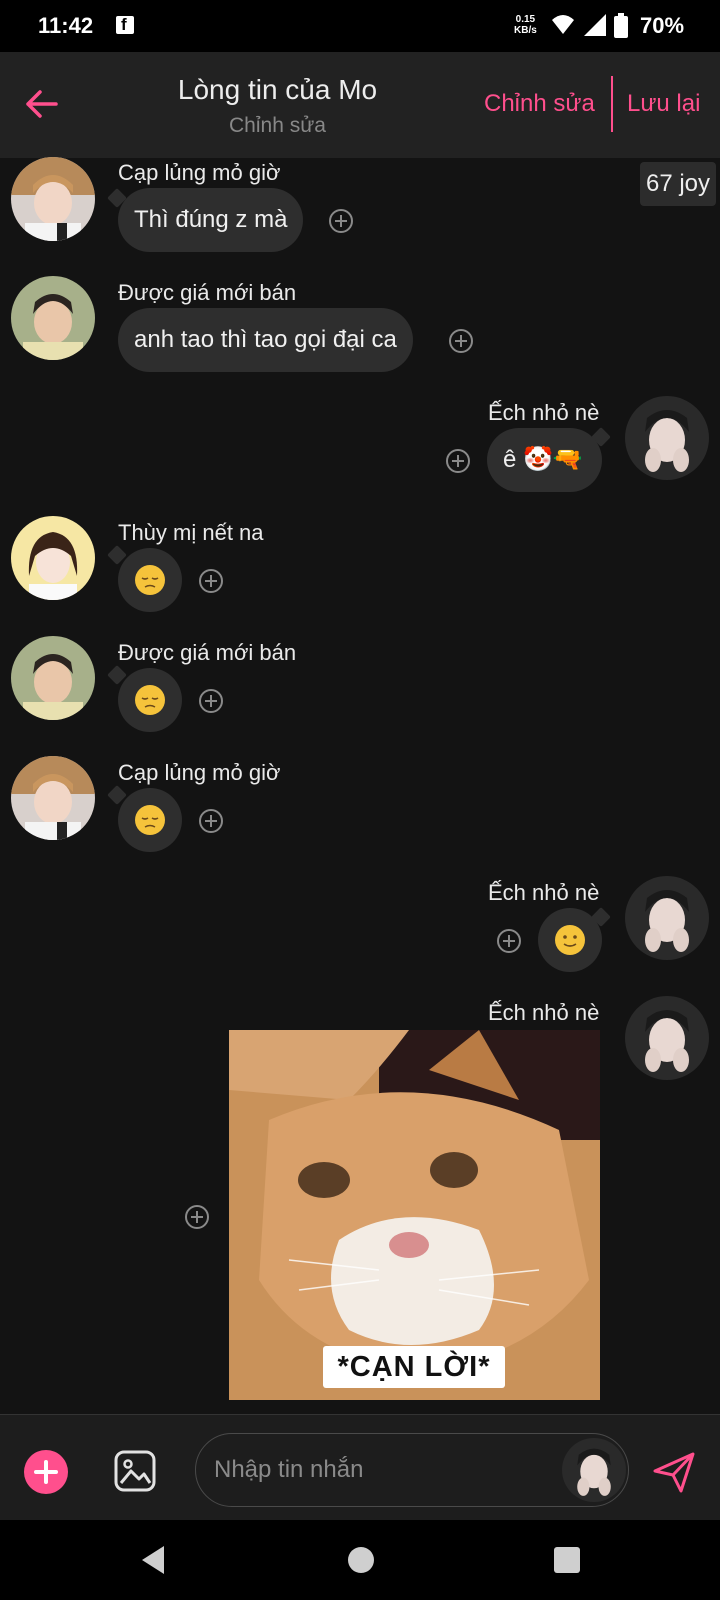 The width and height of the screenshot is (720, 1600). I want to click on status-time: 11:42, so click(66, 25).